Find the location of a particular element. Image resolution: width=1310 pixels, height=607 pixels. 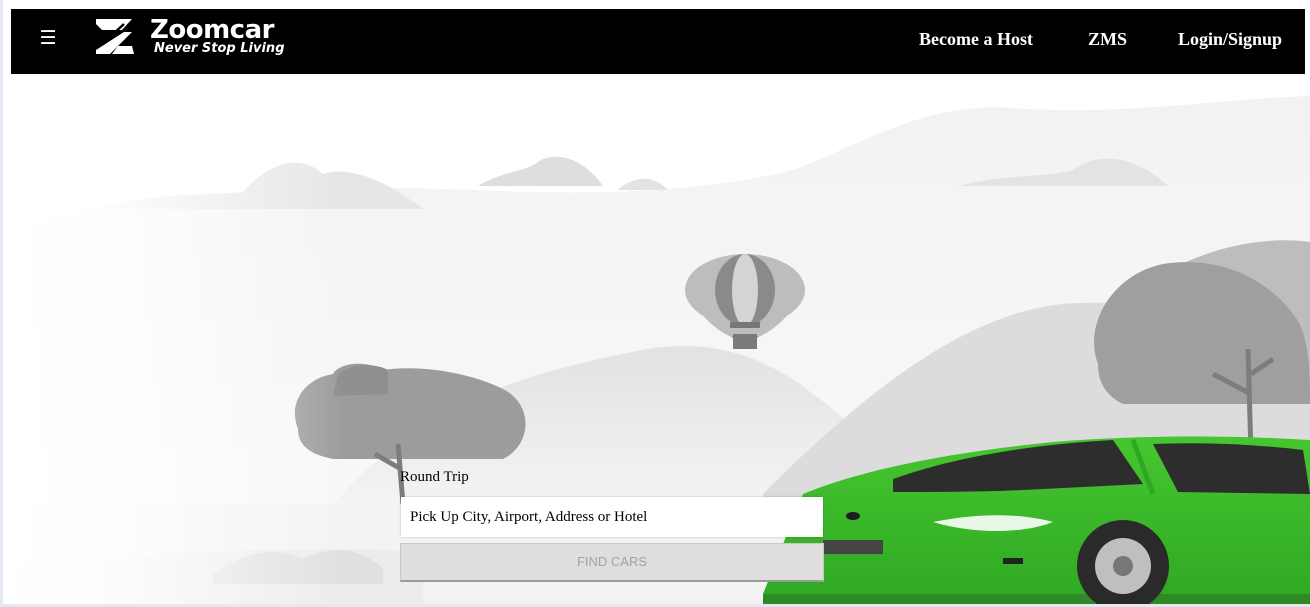

hamburger-menu-icon: ☰ is located at coordinates (48, 38).